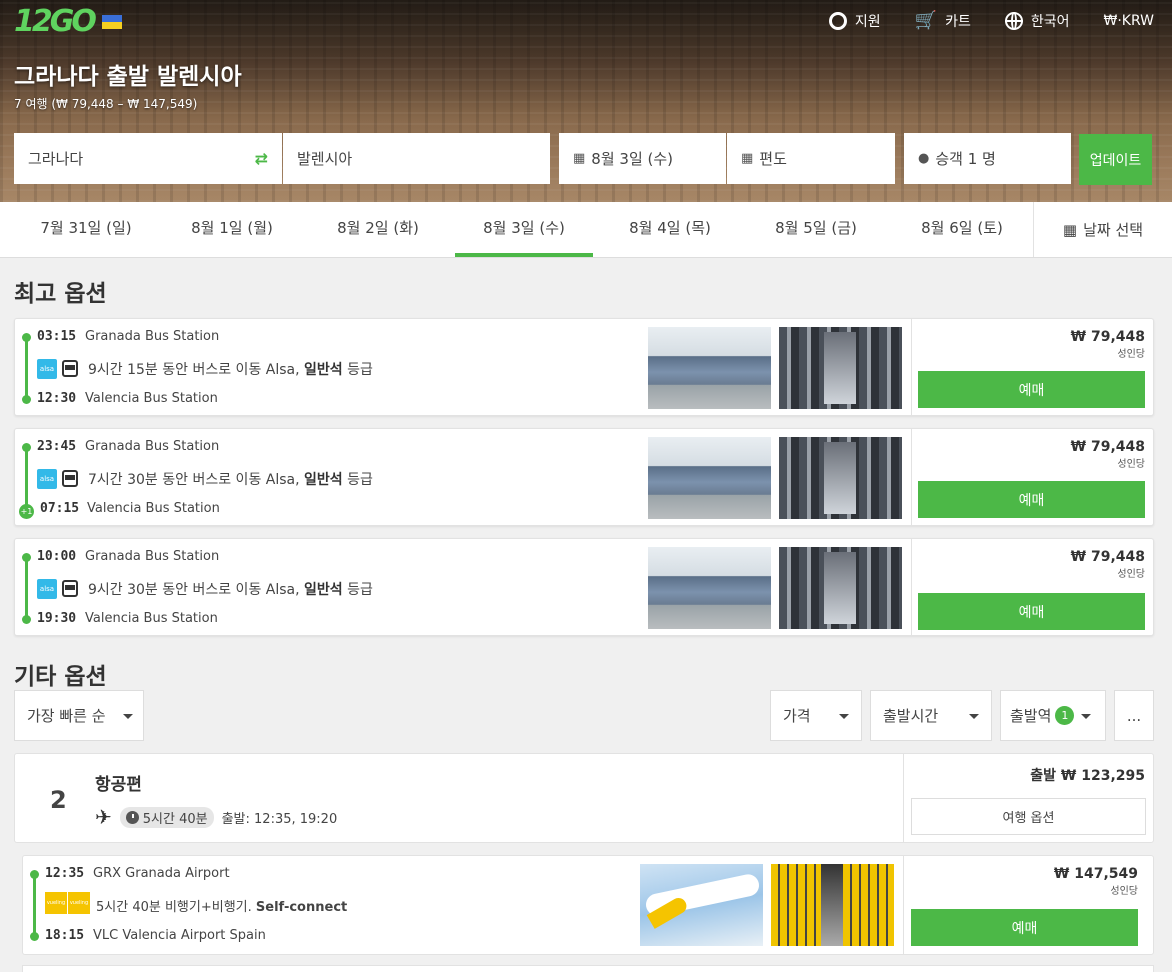 Image resolution: width=1172 pixels, height=972 pixels. I want to click on date-tab: 8월 6일 (토), so click(962, 229).